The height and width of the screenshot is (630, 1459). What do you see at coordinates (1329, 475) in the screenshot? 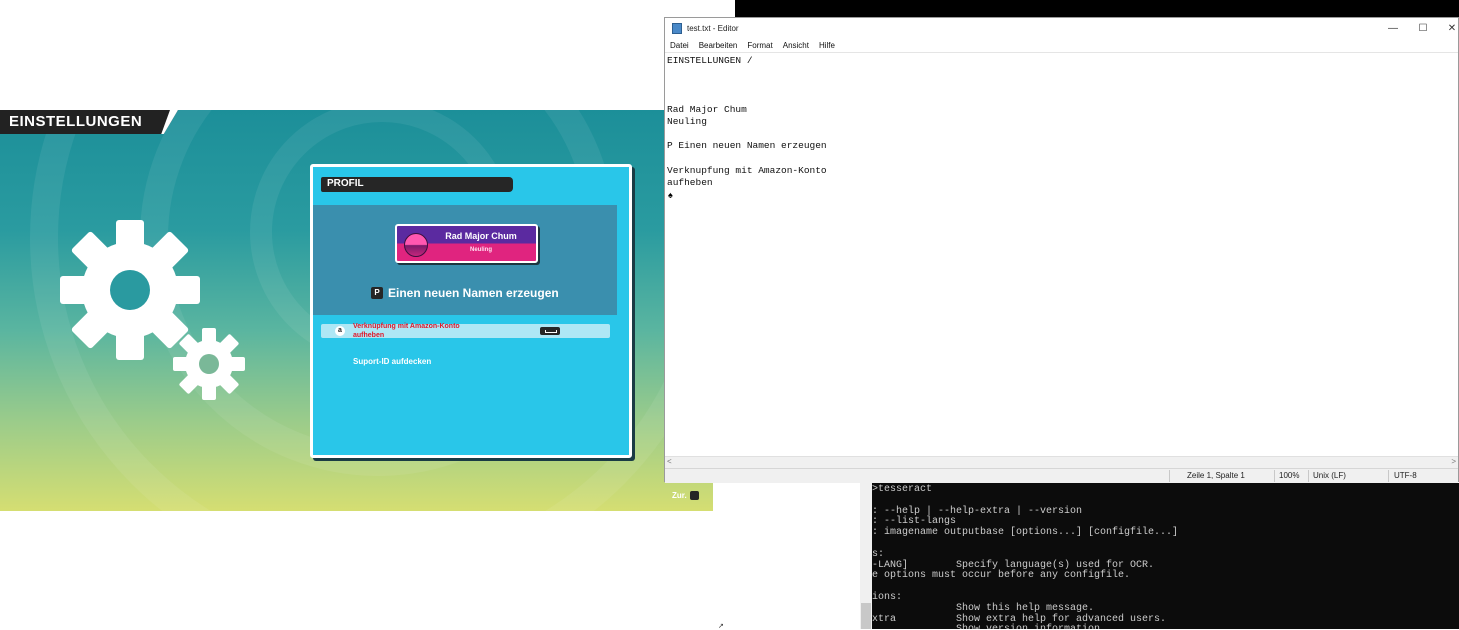
I see `status-line-ending: Unix (LF)` at bounding box center [1329, 475].